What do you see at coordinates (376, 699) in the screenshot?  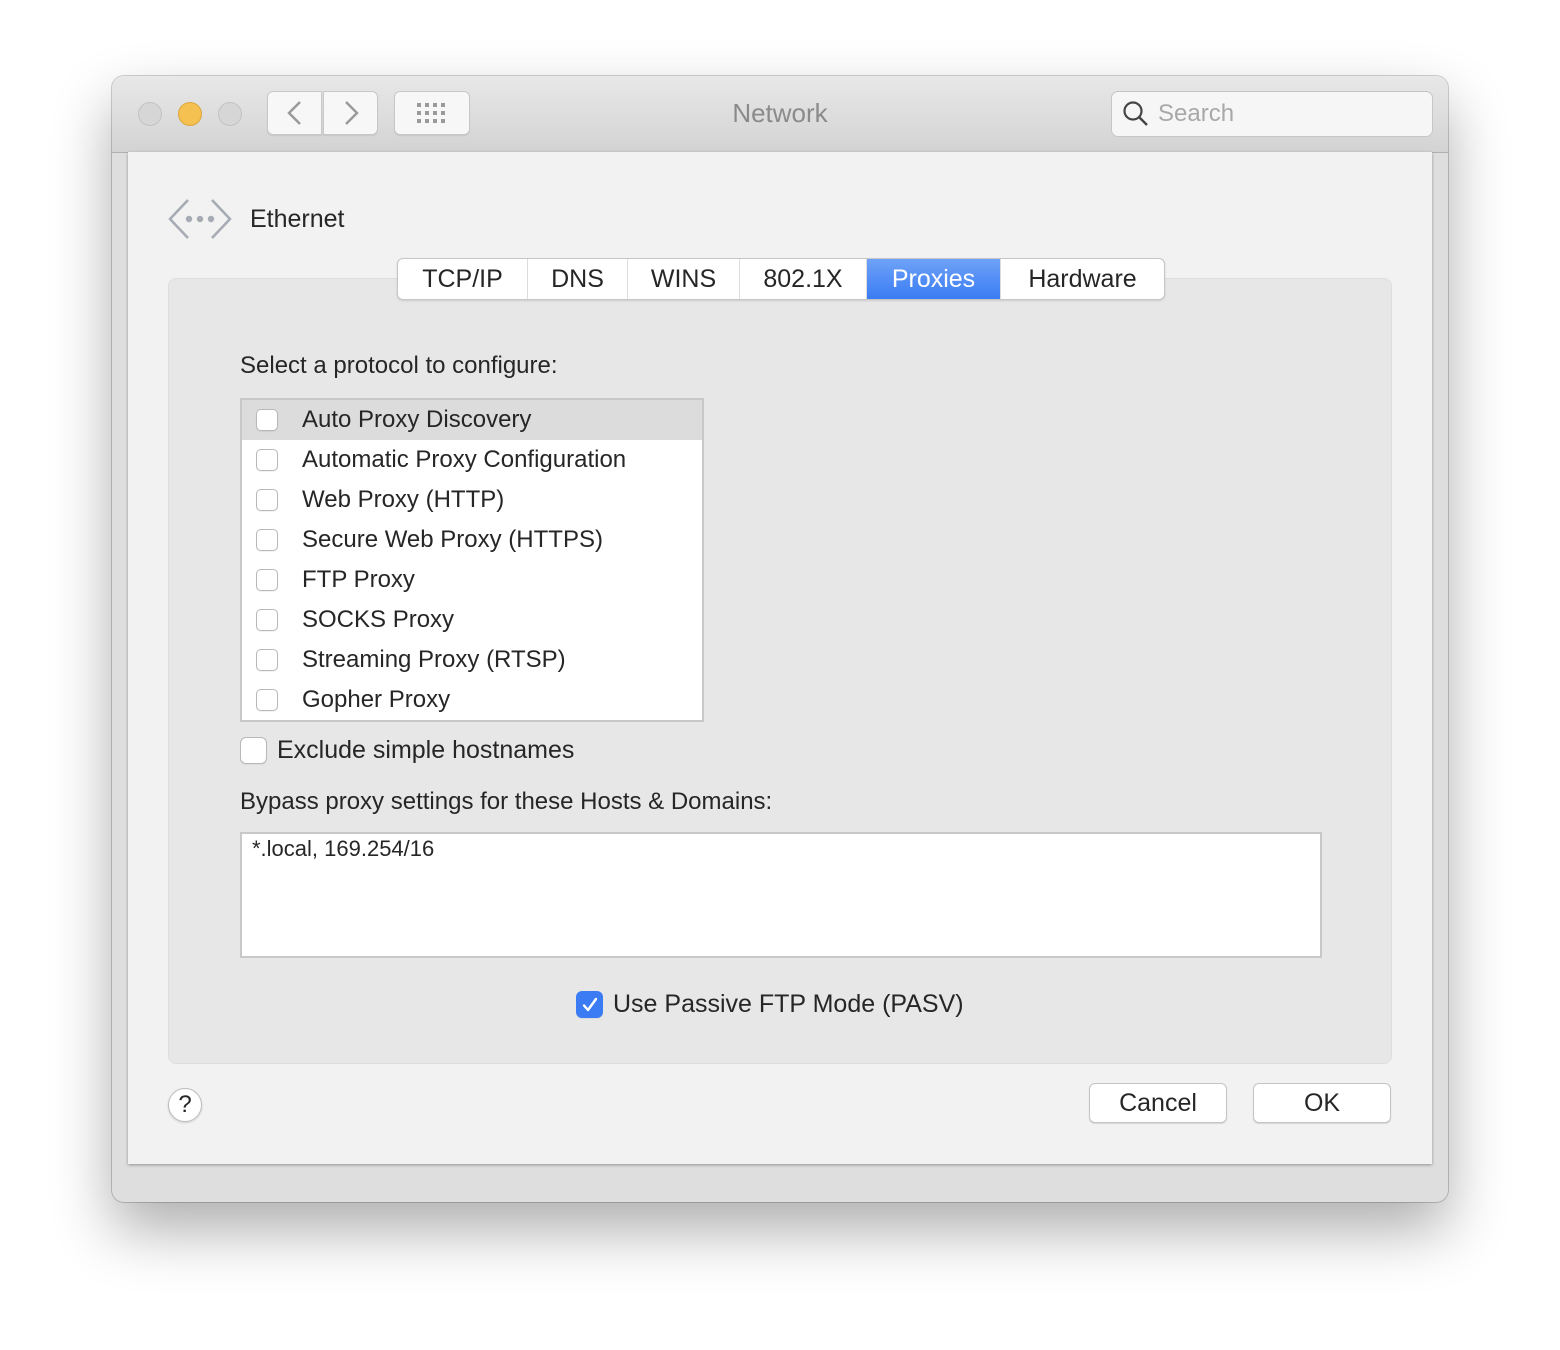 I see `protocol-label: Gopher Proxy` at bounding box center [376, 699].